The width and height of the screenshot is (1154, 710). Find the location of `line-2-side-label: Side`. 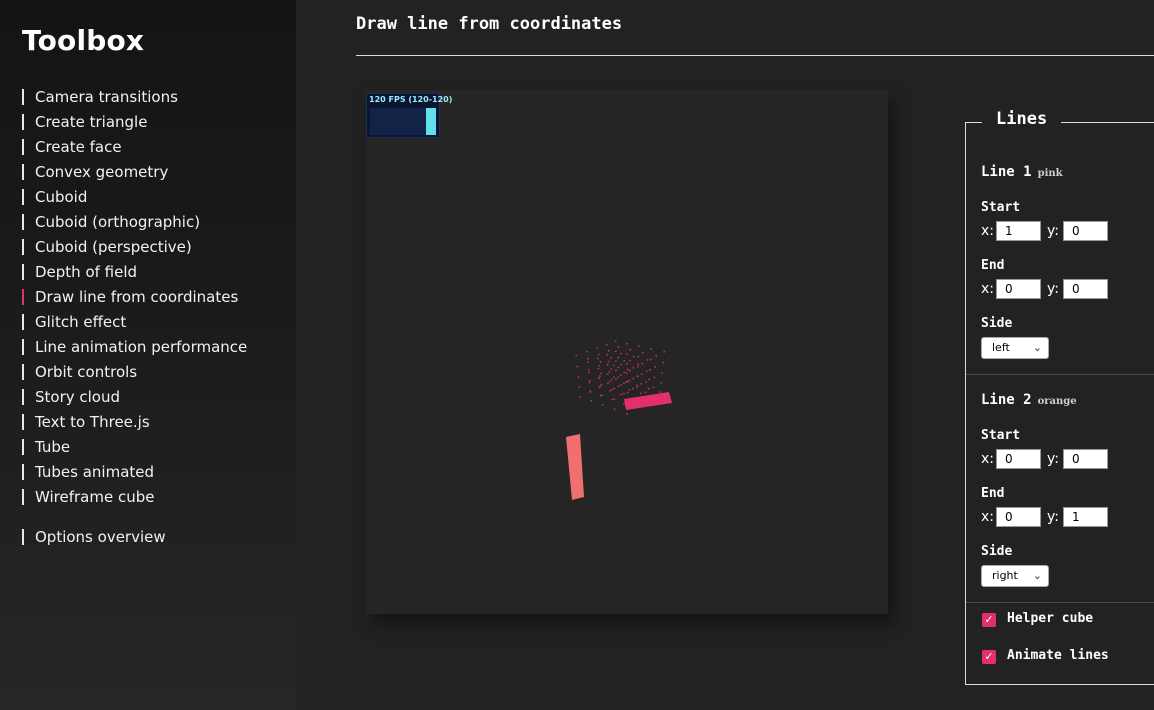

line-2-side-label: Side is located at coordinates (997, 551).